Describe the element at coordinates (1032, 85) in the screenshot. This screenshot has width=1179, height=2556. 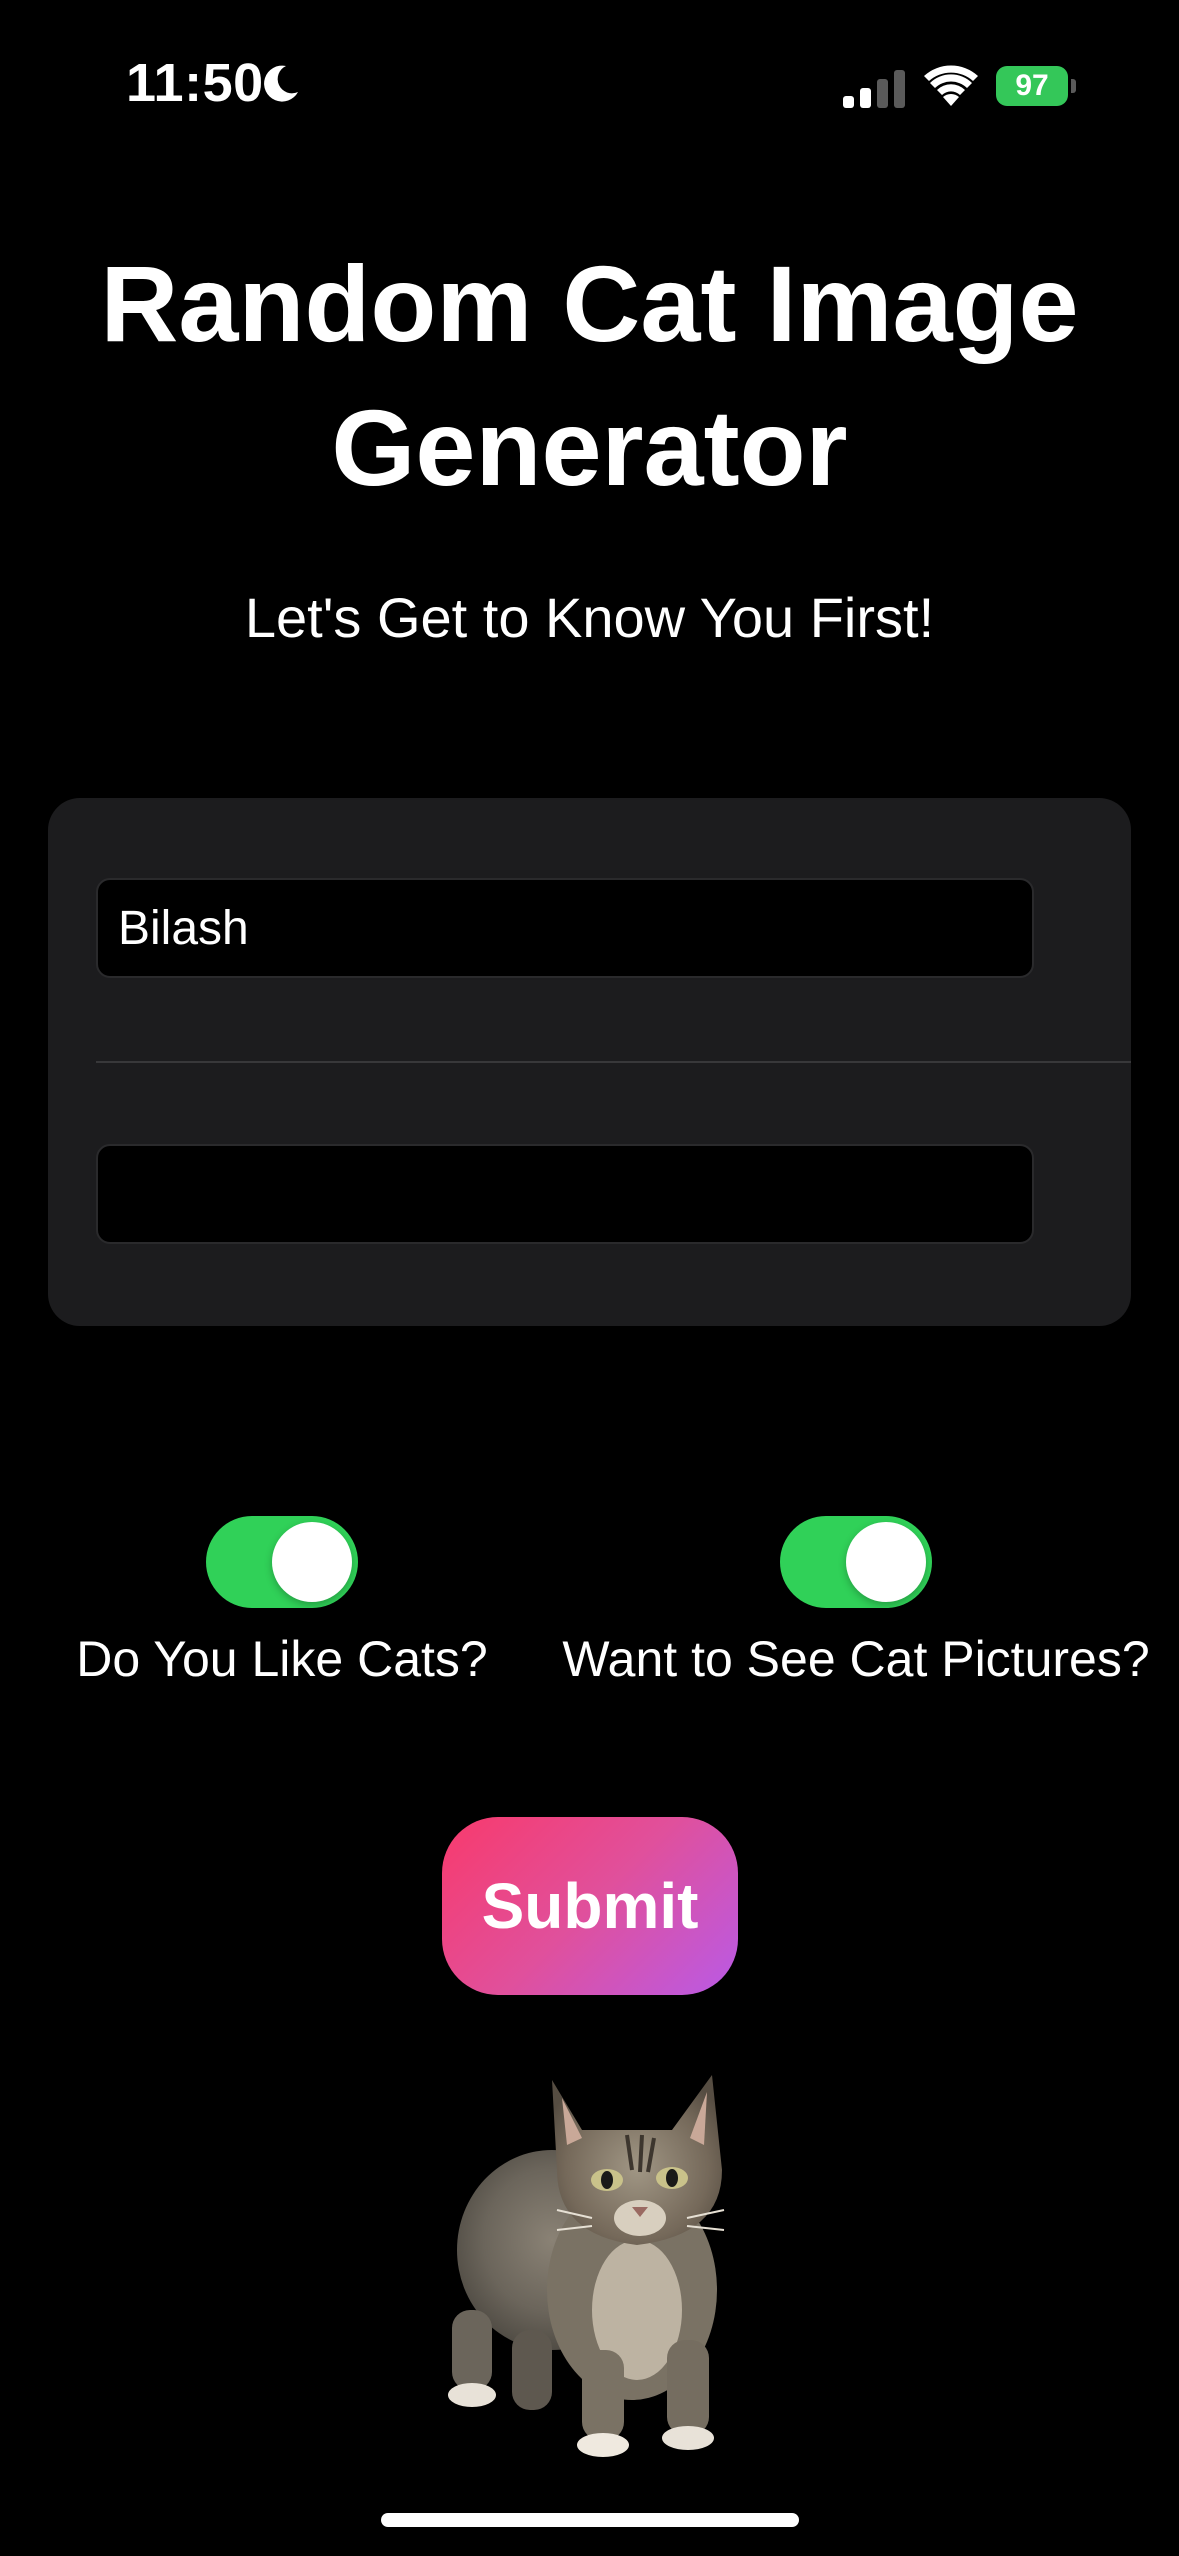
I see `battery-level: 97` at that location.